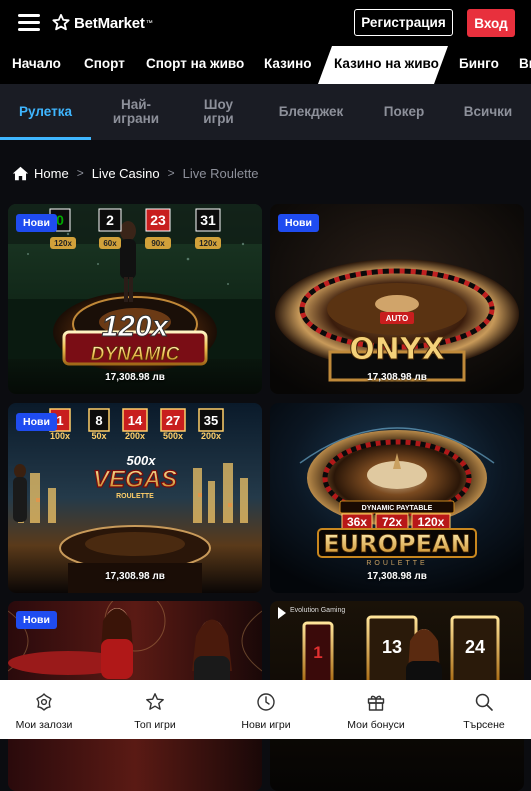 This screenshot has width=531, height=791. I want to click on tab-blackjack: Блекджек, so click(311, 112).